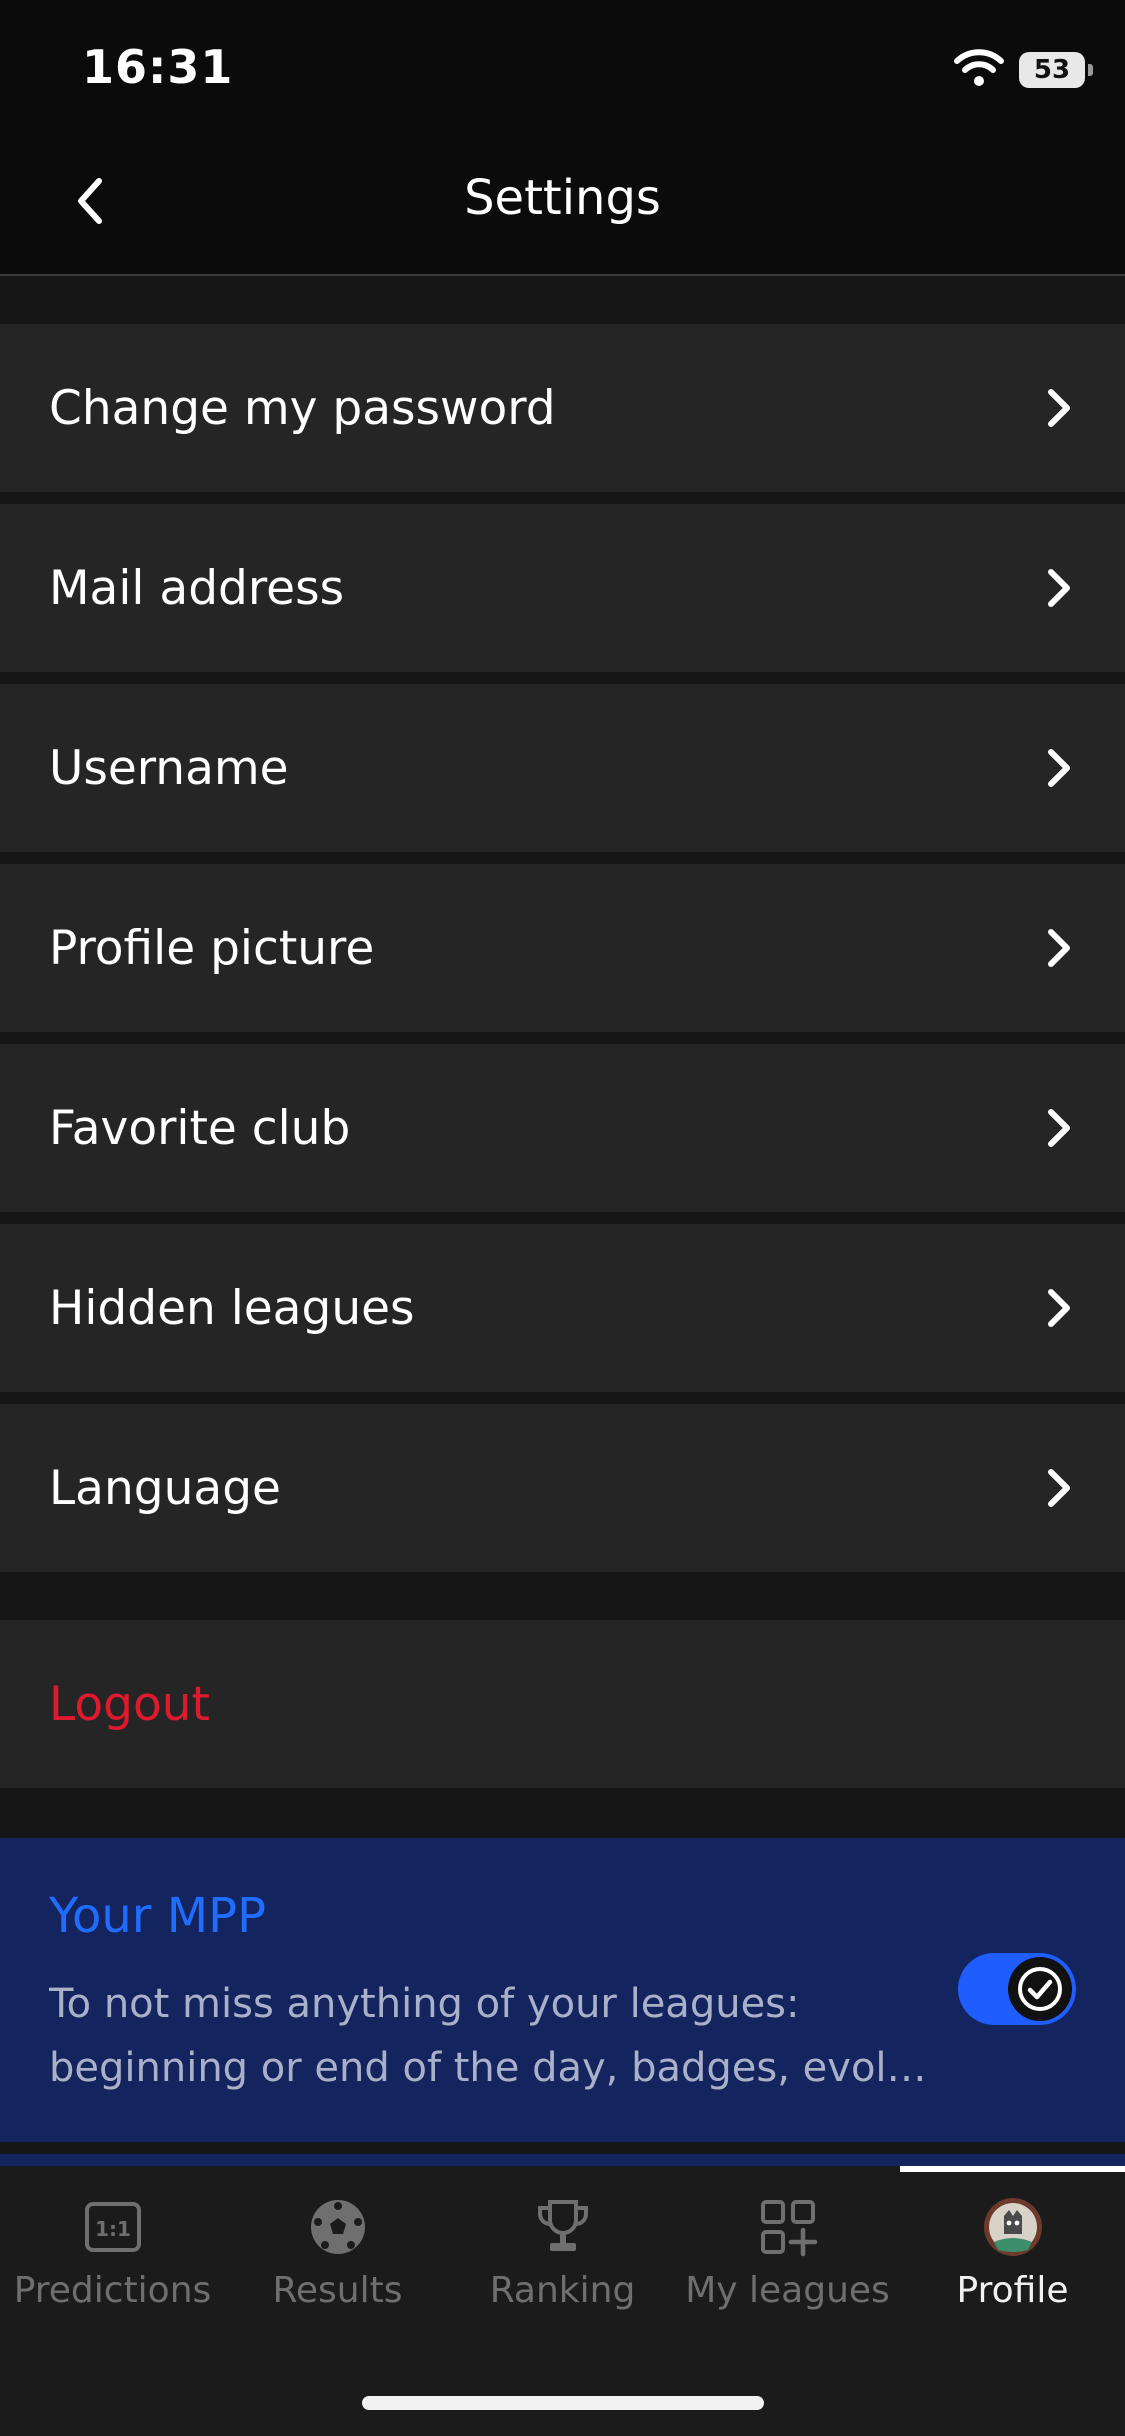 This screenshot has height=2436, width=1125. Describe the element at coordinates (200, 1128) in the screenshot. I see `menu-item-label: Favorite club` at that location.